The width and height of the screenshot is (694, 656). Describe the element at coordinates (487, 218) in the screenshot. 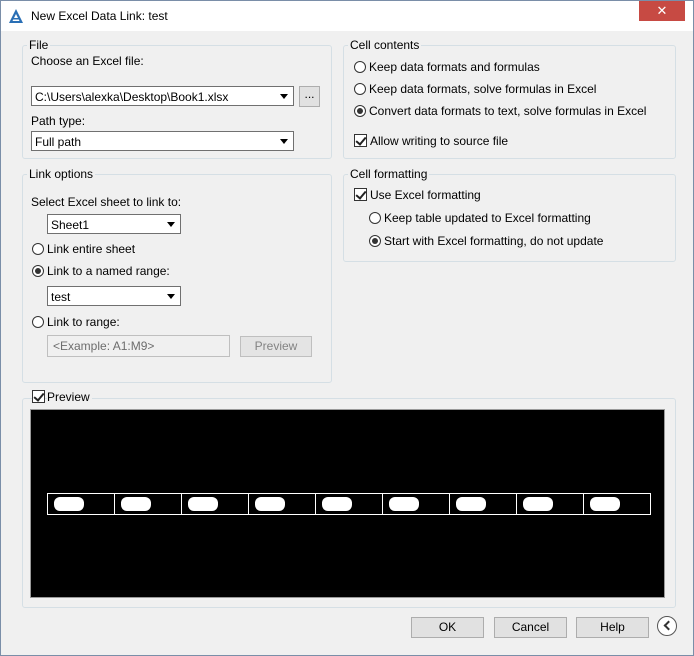

I see `keep-table-updated-label: Keep table updated to Excel formatting` at that location.